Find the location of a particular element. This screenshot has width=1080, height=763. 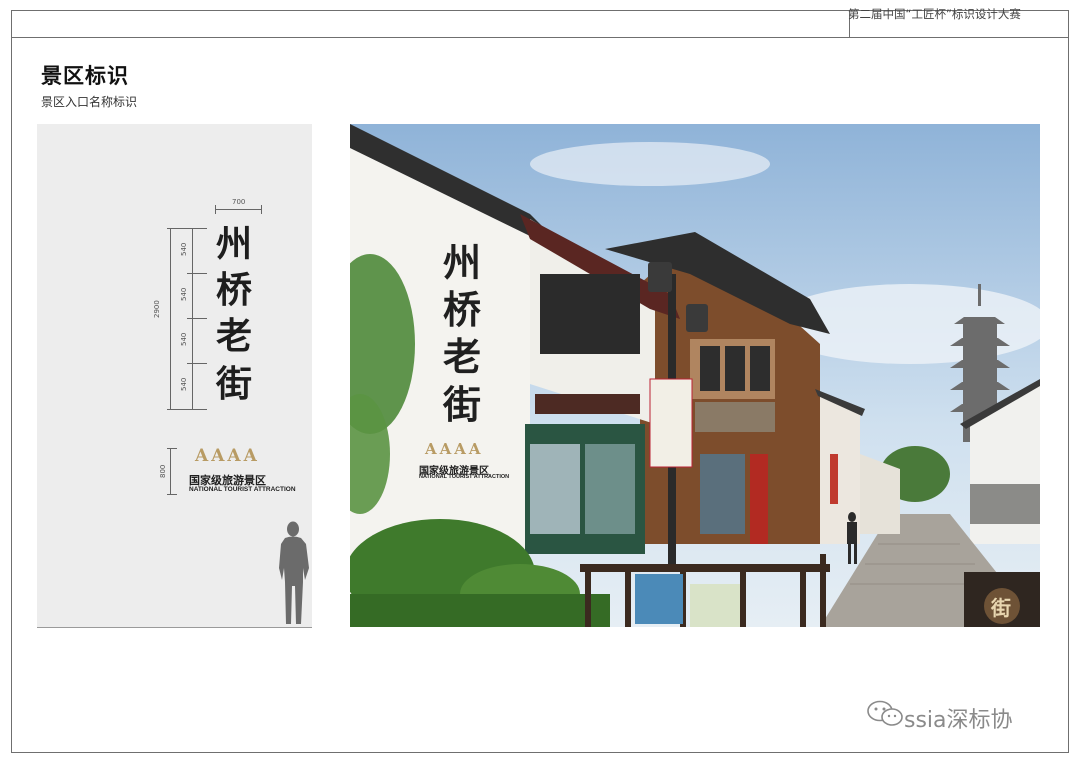

logo-dim-tick-top is located at coordinates (172, 448).